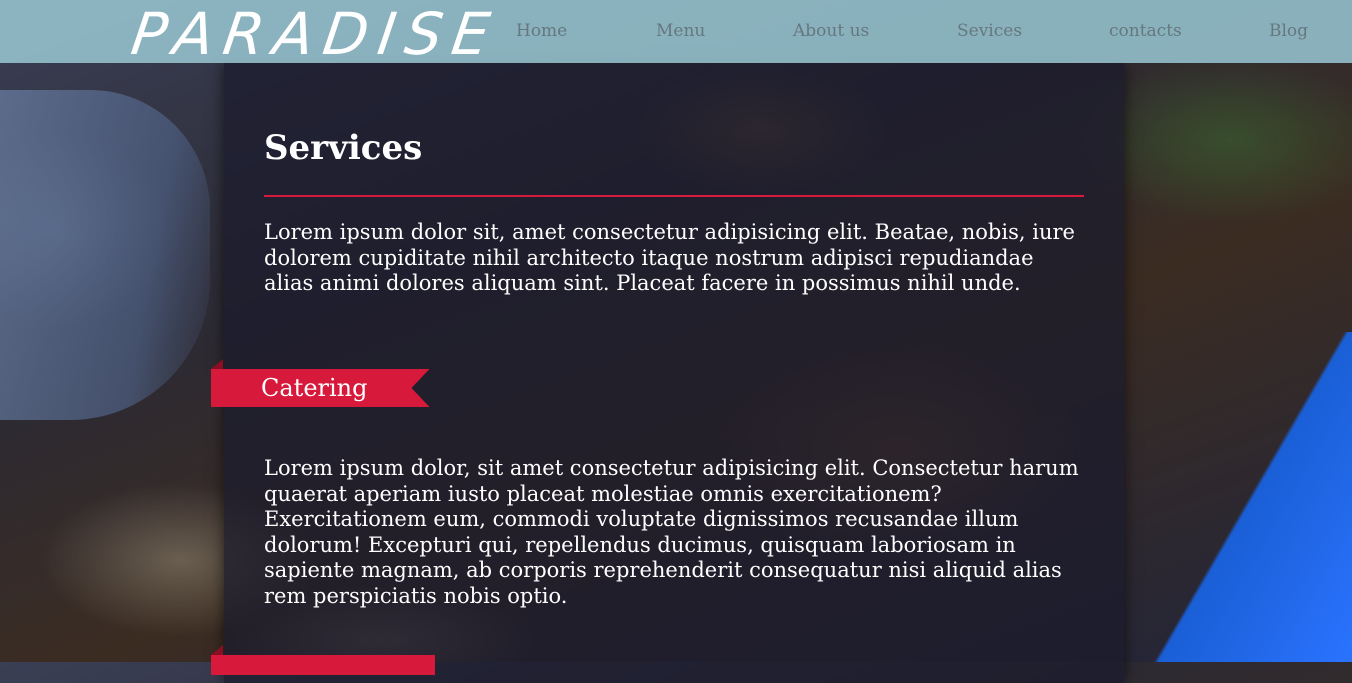  What do you see at coordinates (831, 31) in the screenshot?
I see `nav-about-us: About us` at bounding box center [831, 31].